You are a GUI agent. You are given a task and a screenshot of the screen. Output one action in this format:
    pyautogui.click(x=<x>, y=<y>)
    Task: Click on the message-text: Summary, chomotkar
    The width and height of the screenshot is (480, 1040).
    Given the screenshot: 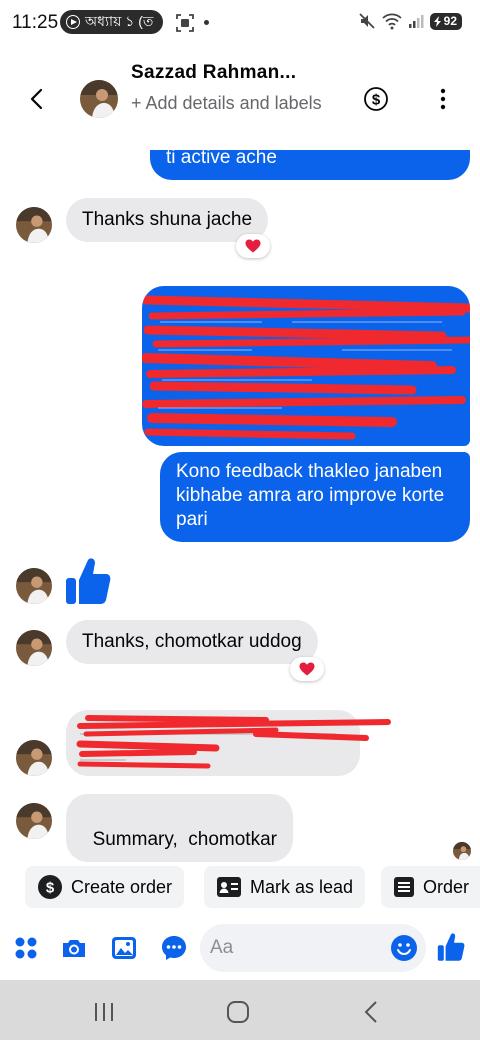 What is the action you would take?
    pyautogui.click(x=184, y=839)
    